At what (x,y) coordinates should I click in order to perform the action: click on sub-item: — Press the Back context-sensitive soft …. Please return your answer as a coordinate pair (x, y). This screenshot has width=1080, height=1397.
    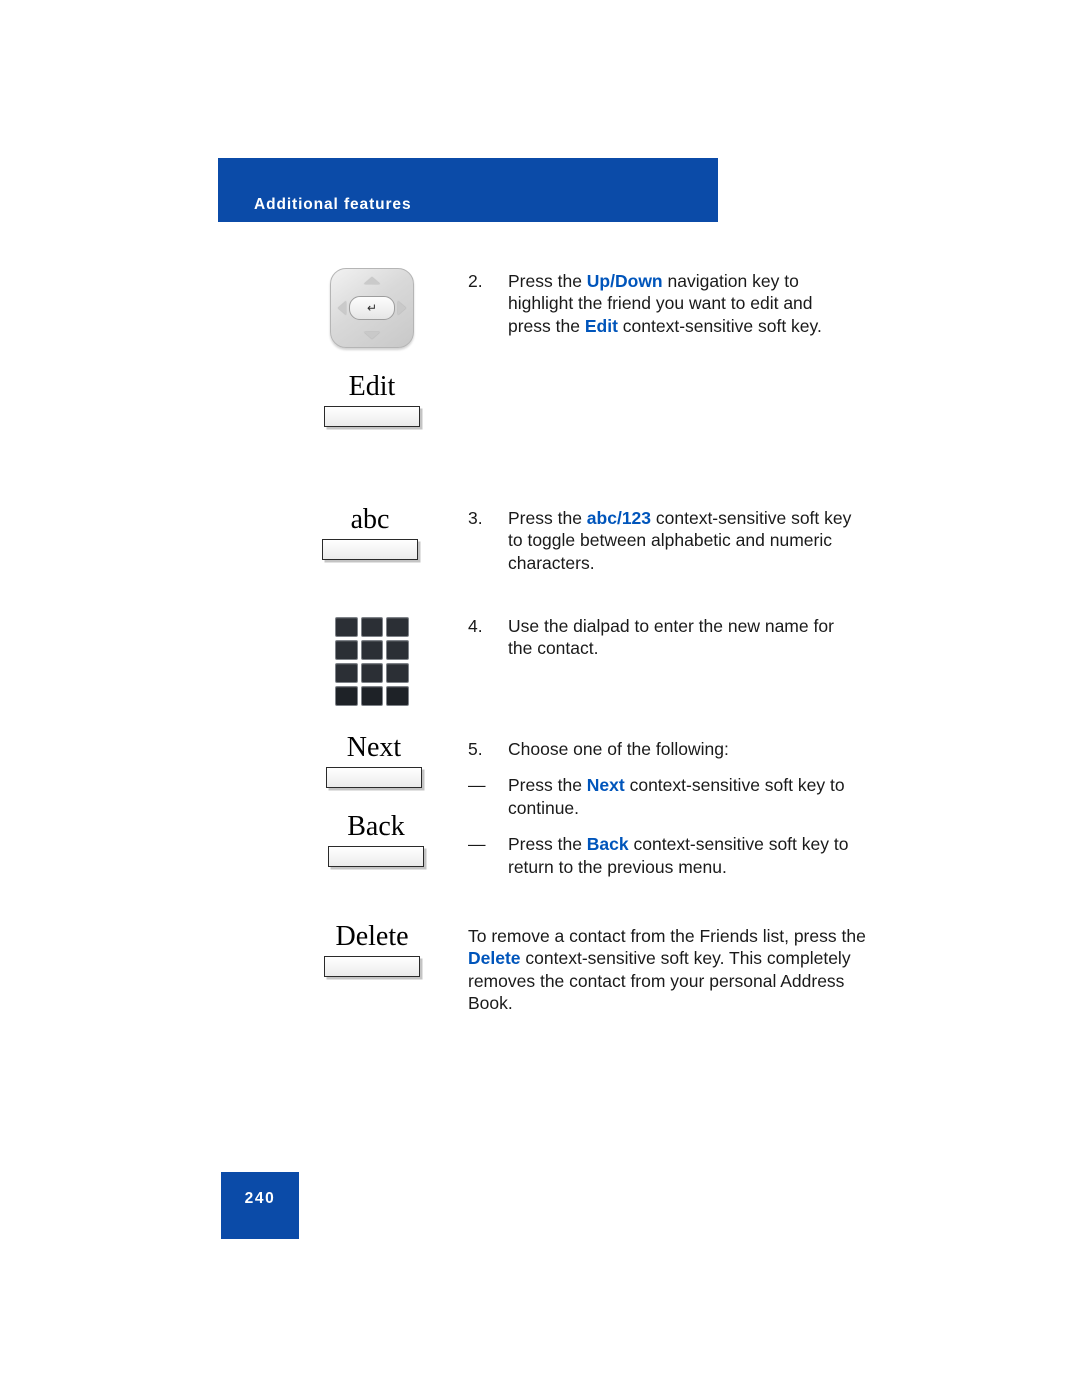
    Looking at the image, I should click on (663, 855).